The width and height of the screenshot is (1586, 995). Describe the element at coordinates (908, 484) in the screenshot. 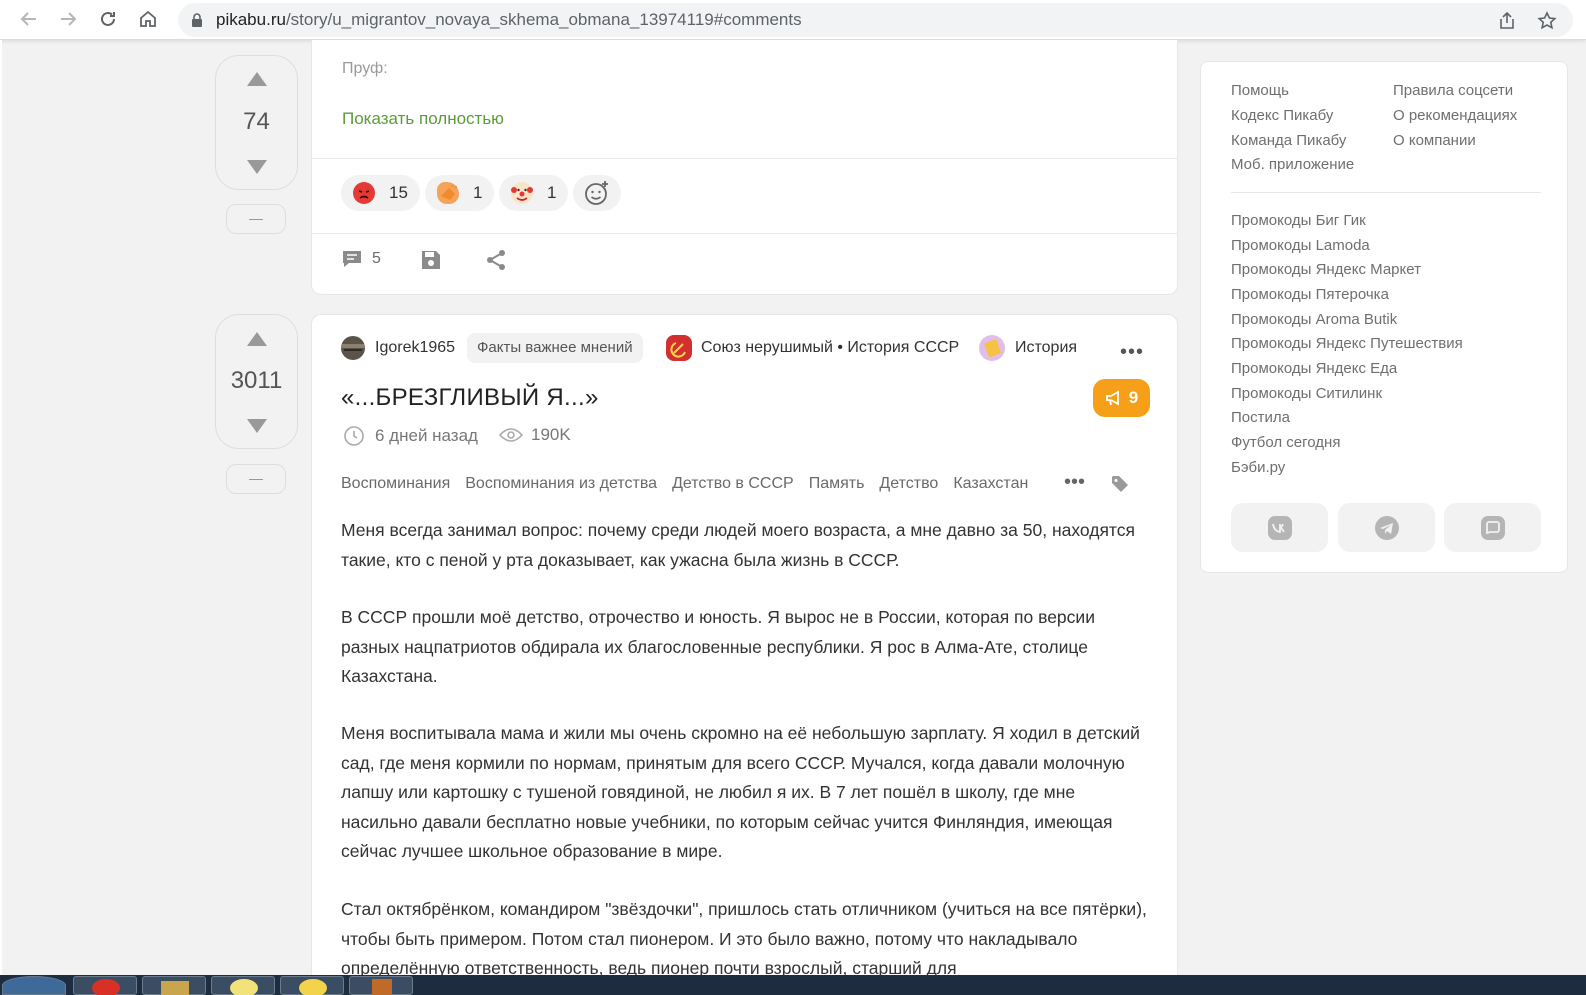

I see `tag: Детство` at that location.